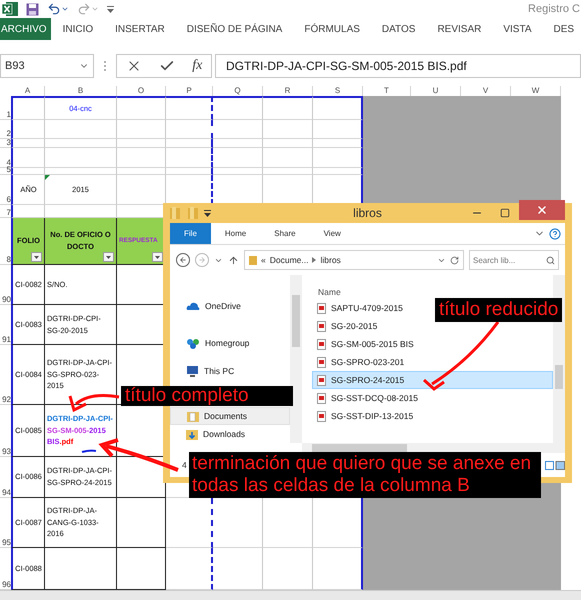 The width and height of the screenshot is (581, 600). What do you see at coordinates (367, 213) in the screenshot?
I see `window-title: libros` at bounding box center [367, 213].